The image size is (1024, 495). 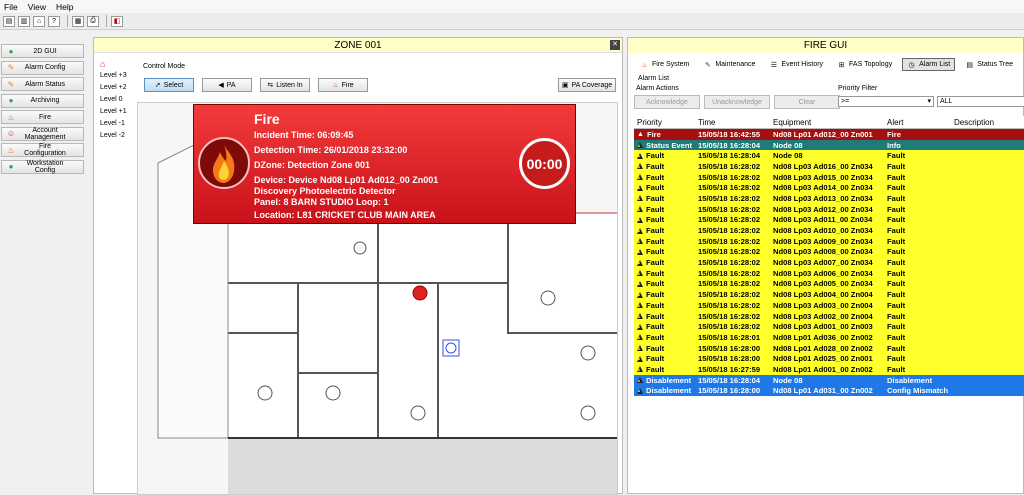 What do you see at coordinates (615, 45) in the screenshot?
I see `close-icon: ✕` at bounding box center [615, 45].